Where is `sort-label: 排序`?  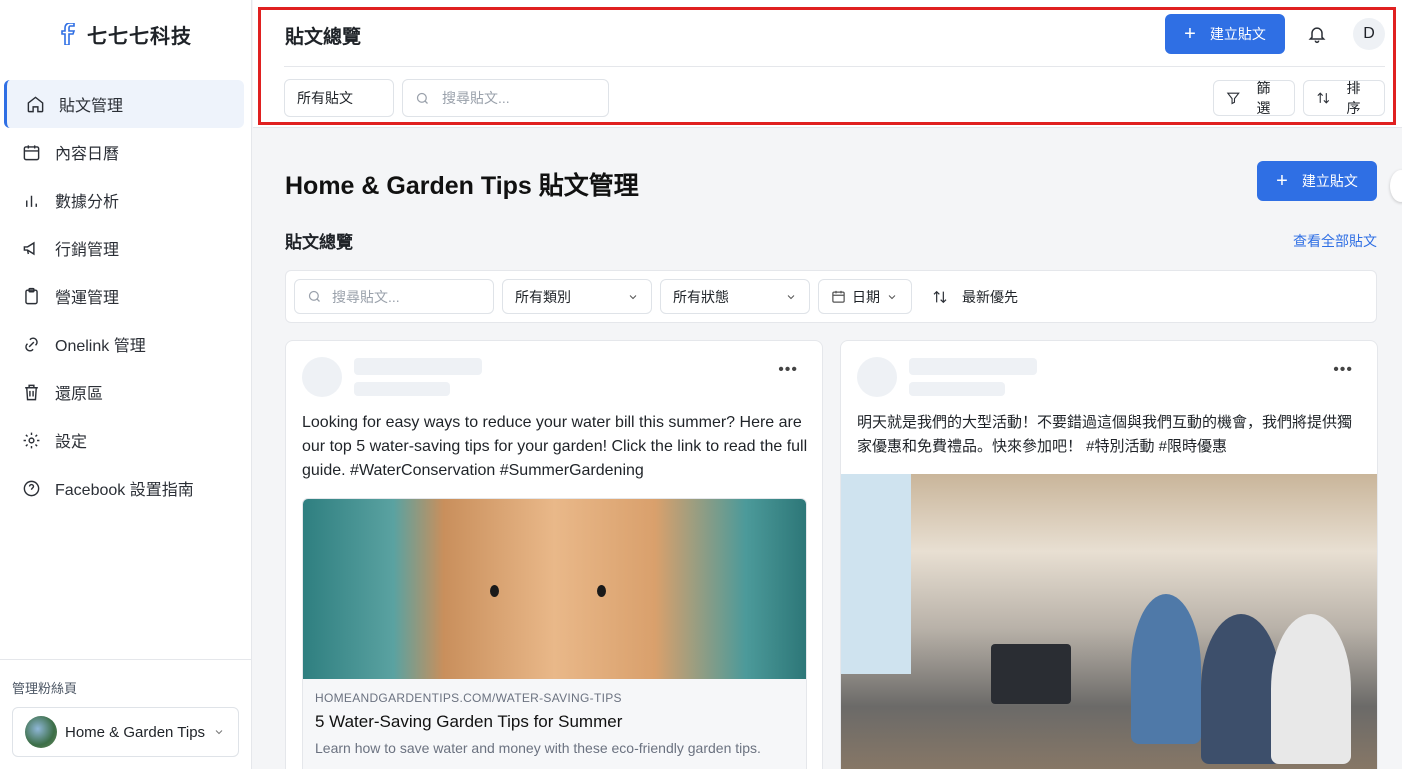 sort-label: 排序 is located at coordinates (1353, 98).